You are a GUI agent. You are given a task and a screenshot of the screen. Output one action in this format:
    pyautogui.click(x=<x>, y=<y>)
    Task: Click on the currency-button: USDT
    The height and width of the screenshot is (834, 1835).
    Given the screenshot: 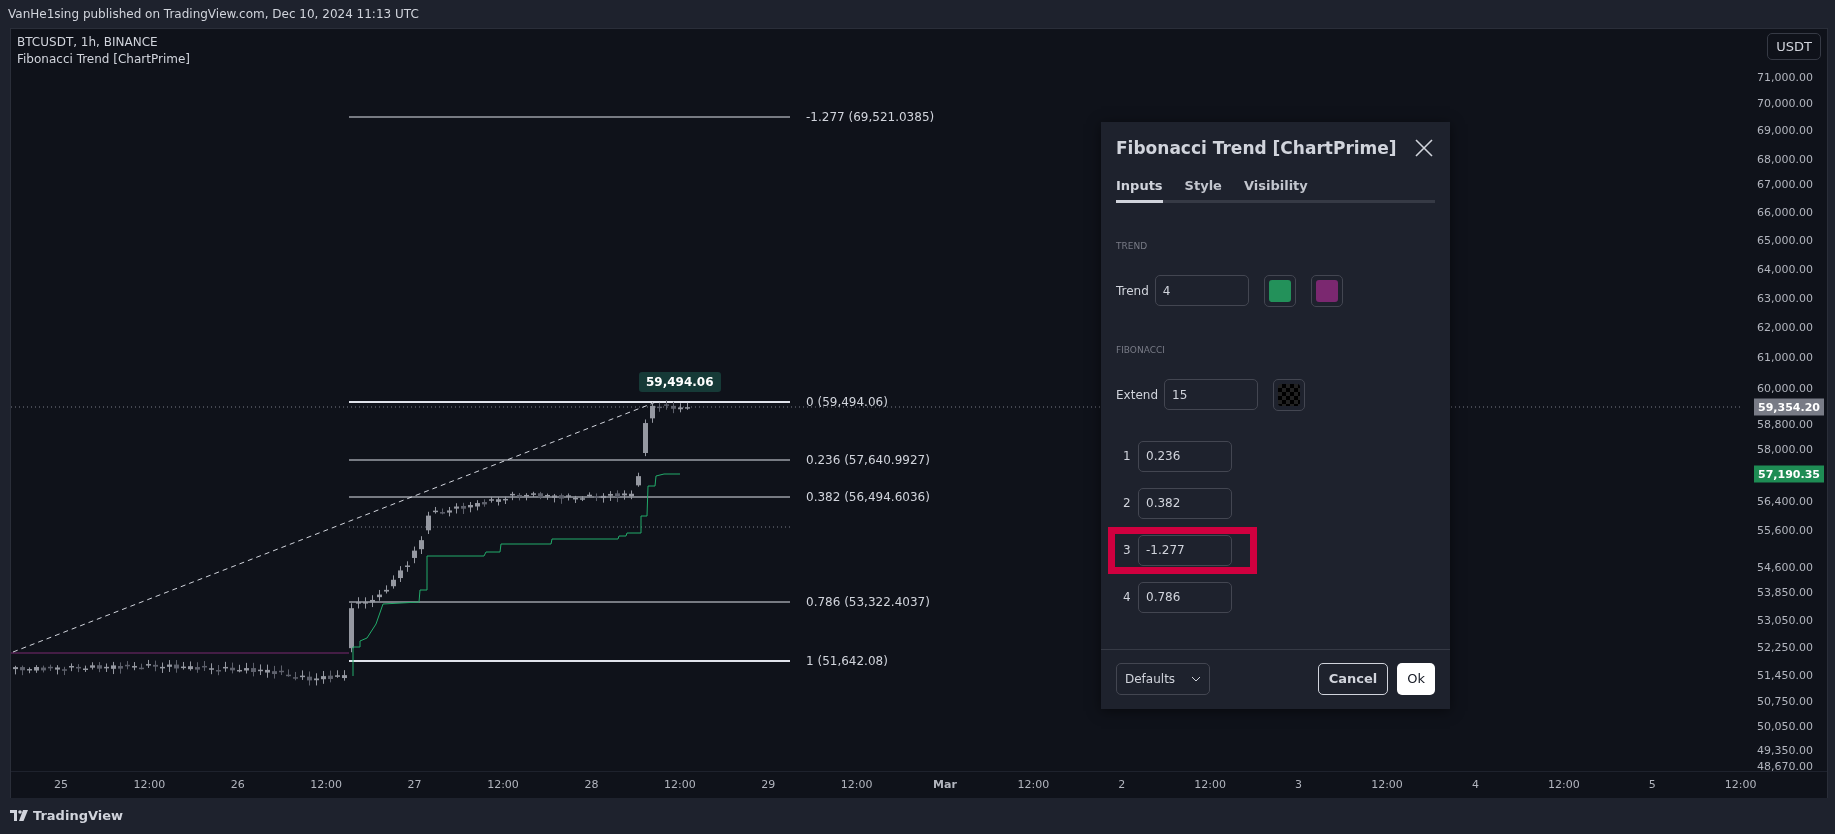 What is the action you would take?
    pyautogui.click(x=1794, y=46)
    